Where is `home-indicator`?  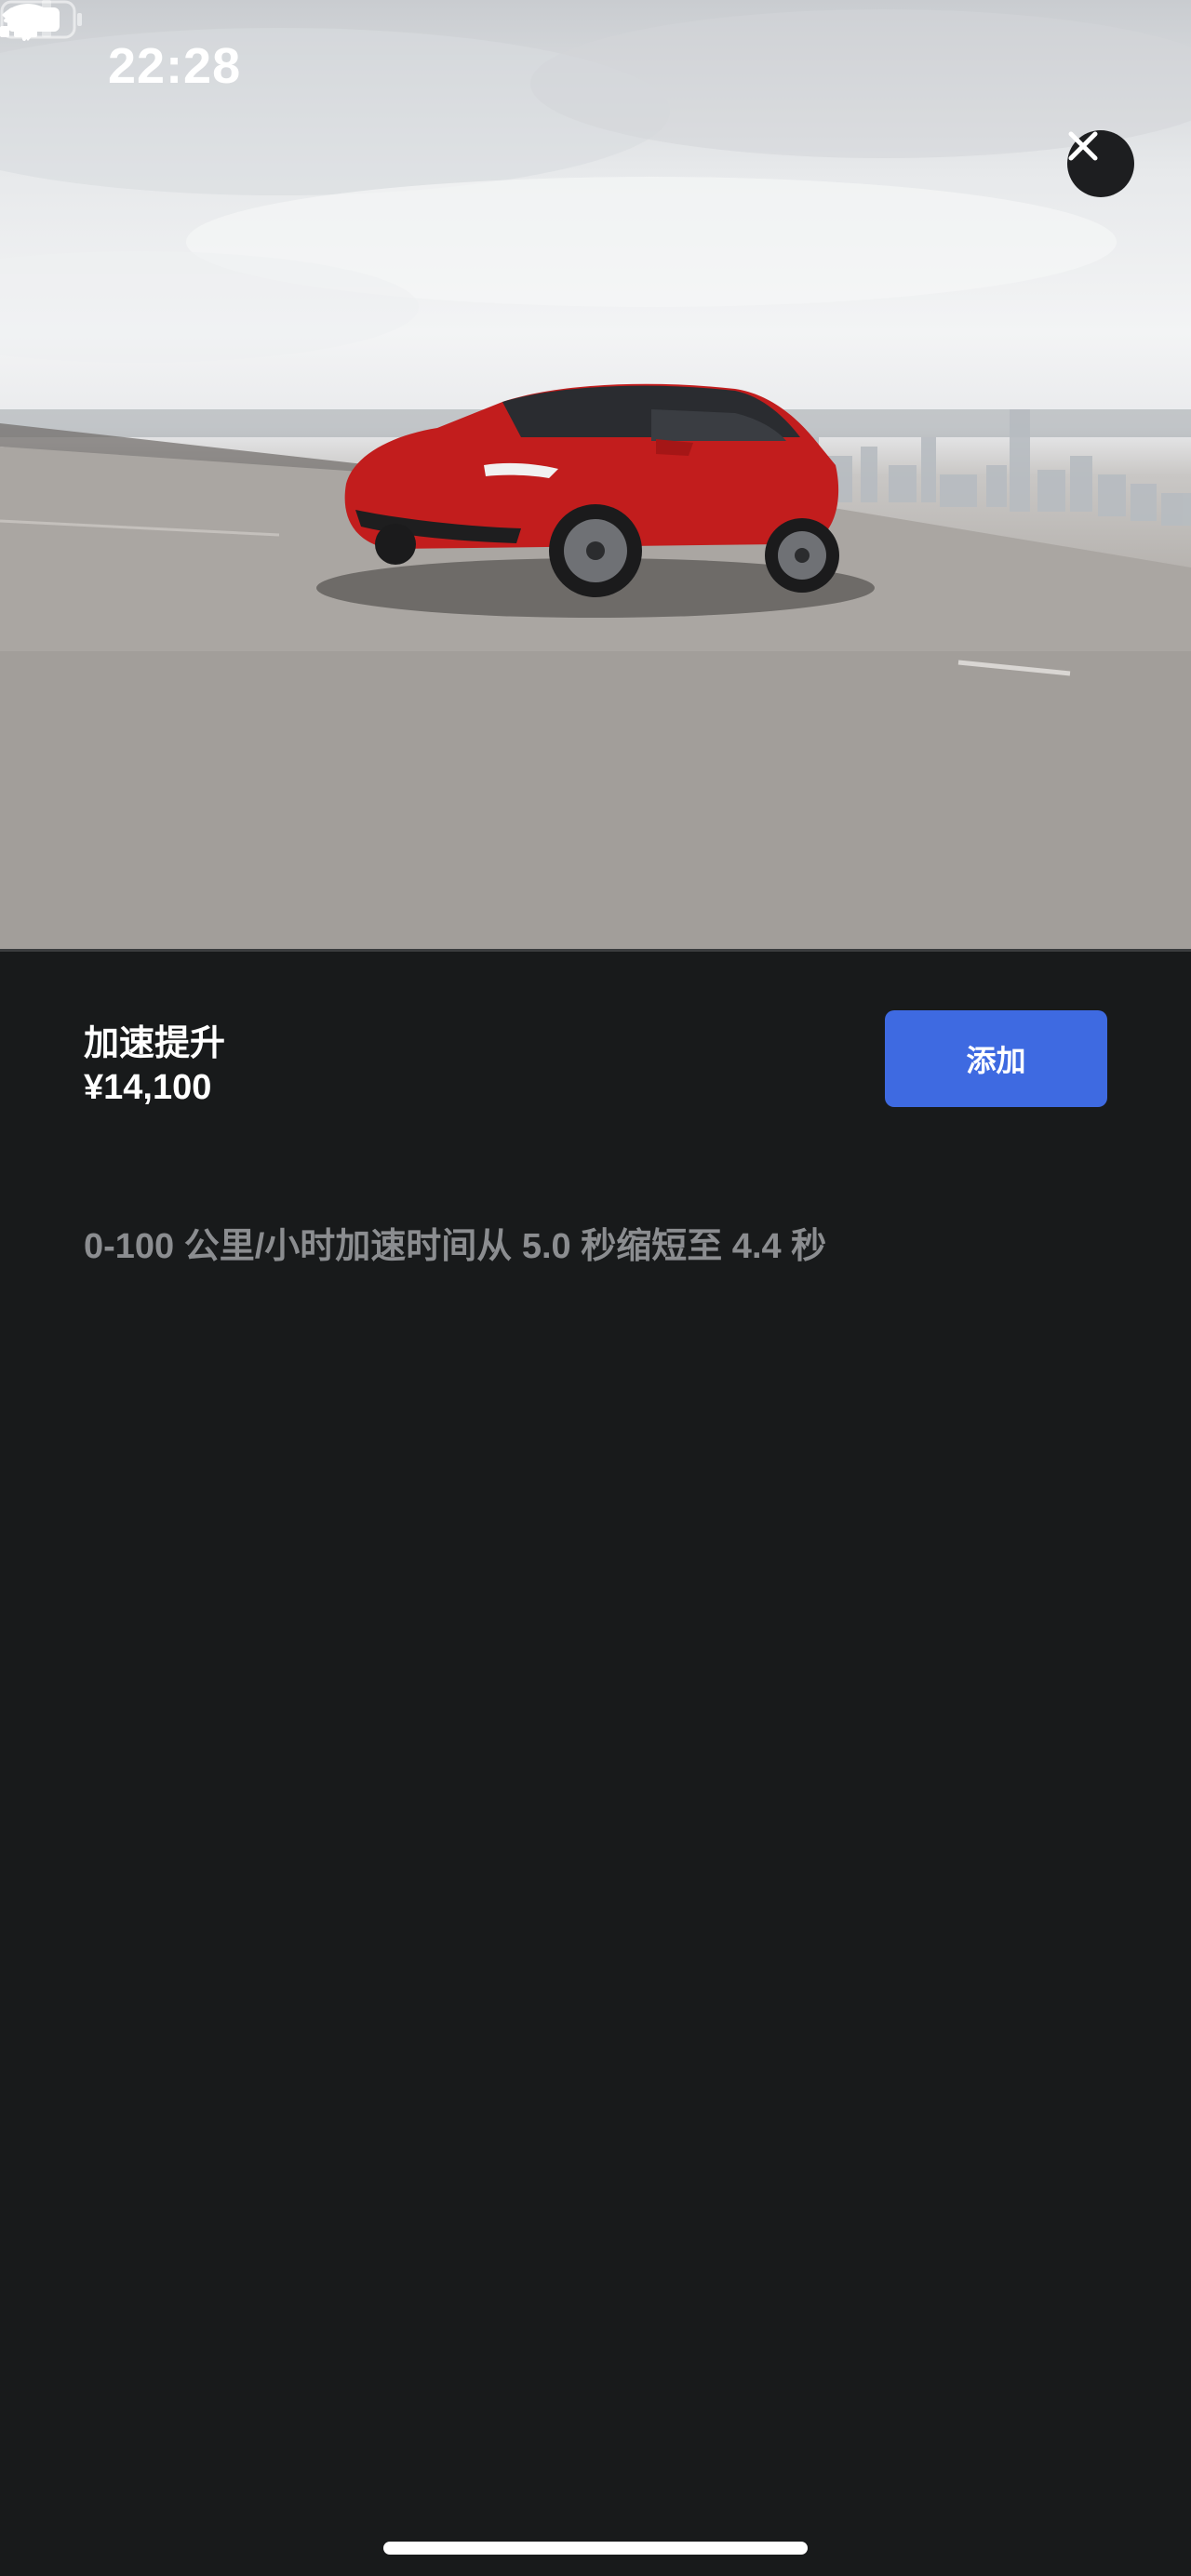 home-indicator is located at coordinates (595, 2548).